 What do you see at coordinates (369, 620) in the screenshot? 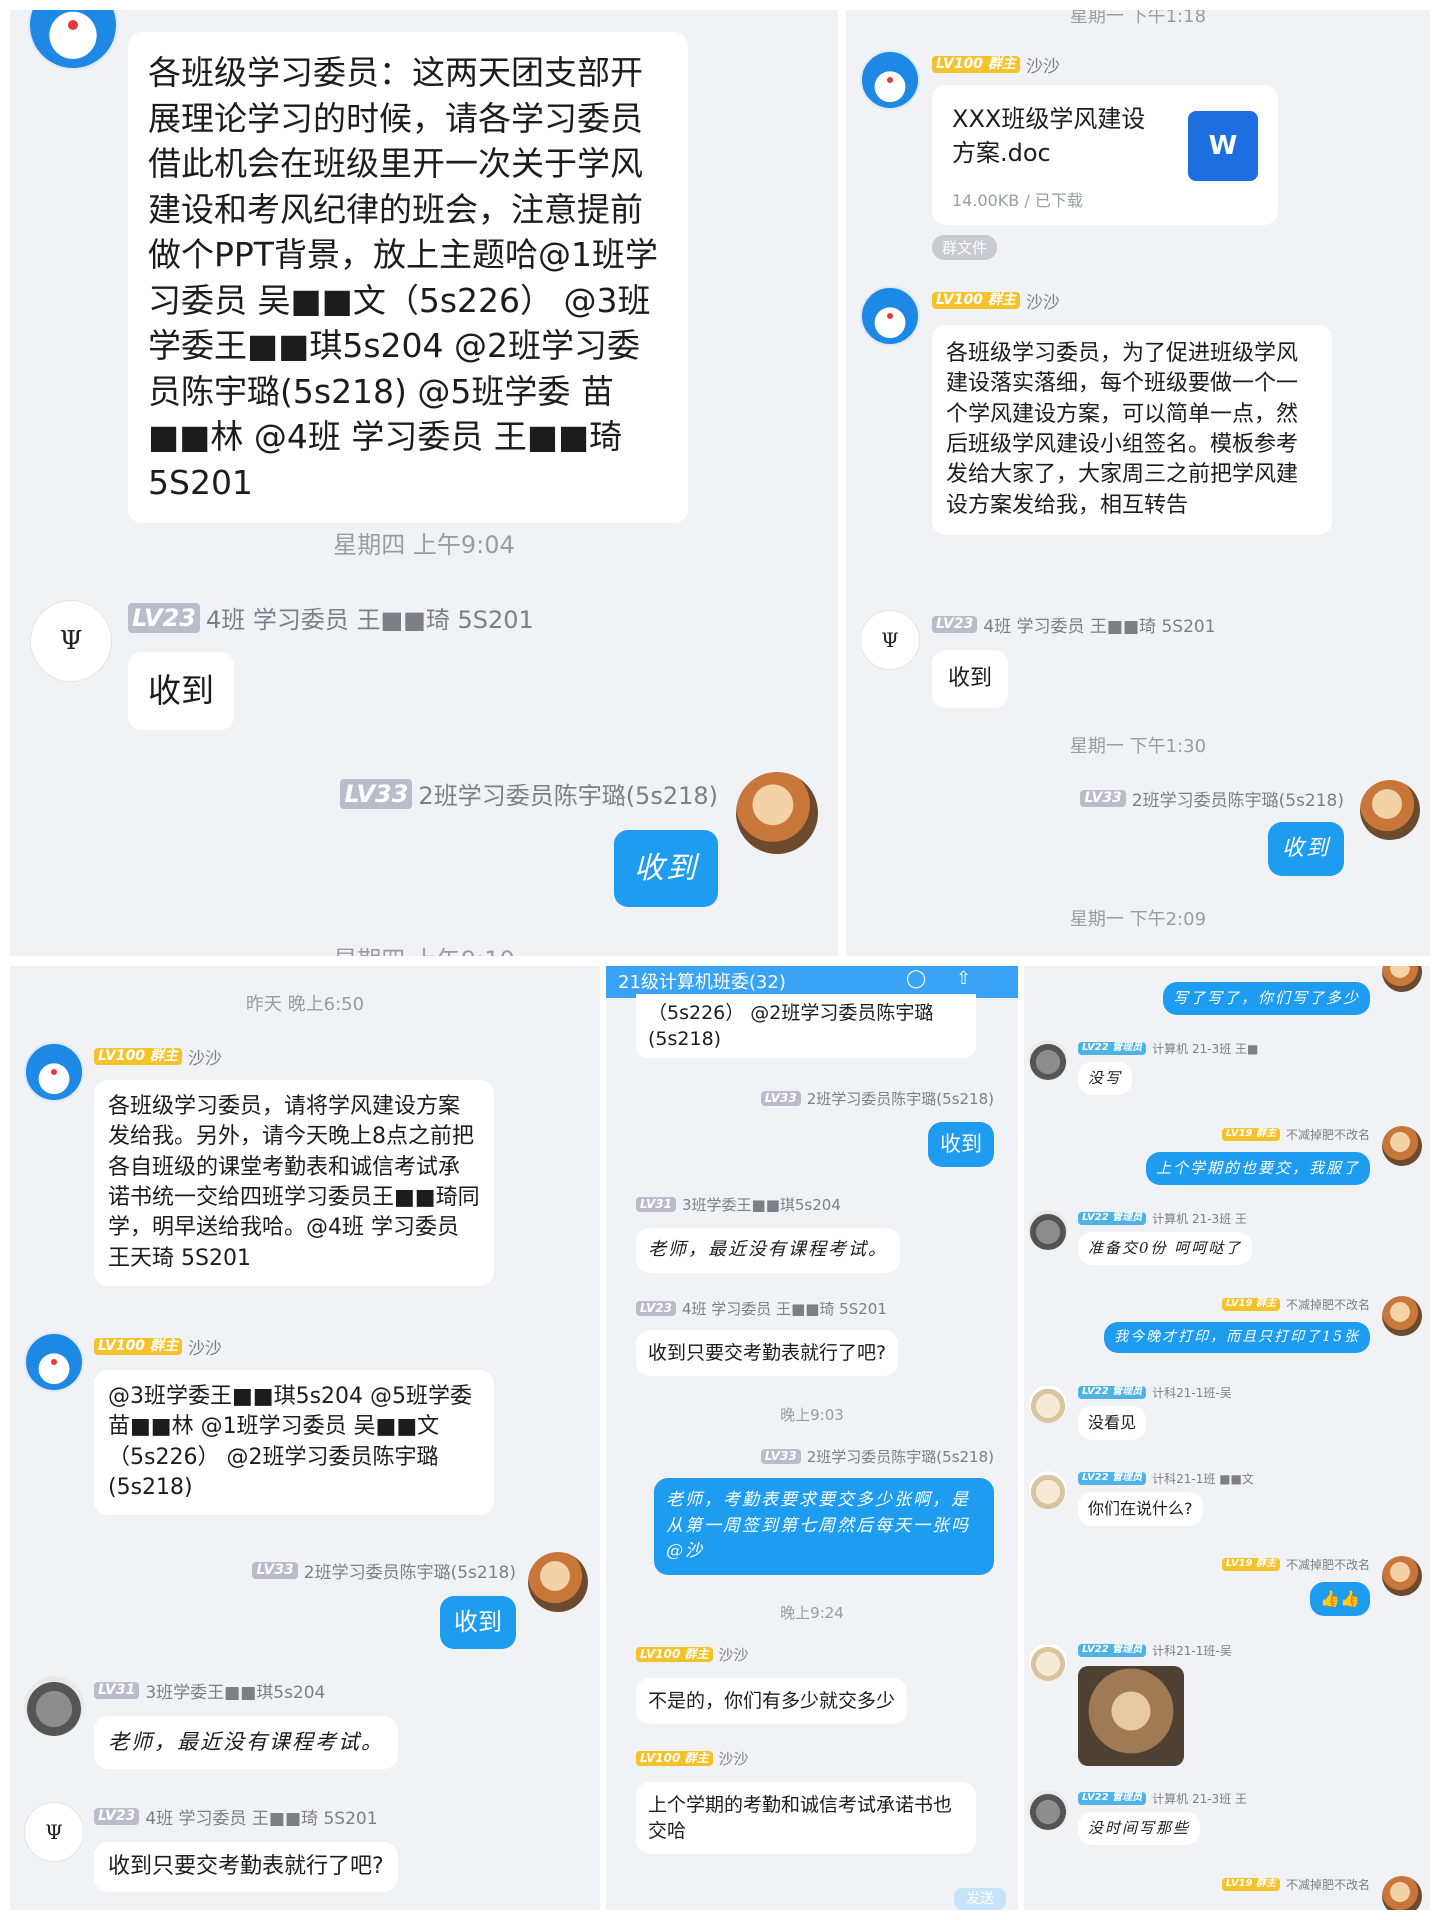
I see `sender-name: 4班 学习委员 王■■琦 5S201` at bounding box center [369, 620].